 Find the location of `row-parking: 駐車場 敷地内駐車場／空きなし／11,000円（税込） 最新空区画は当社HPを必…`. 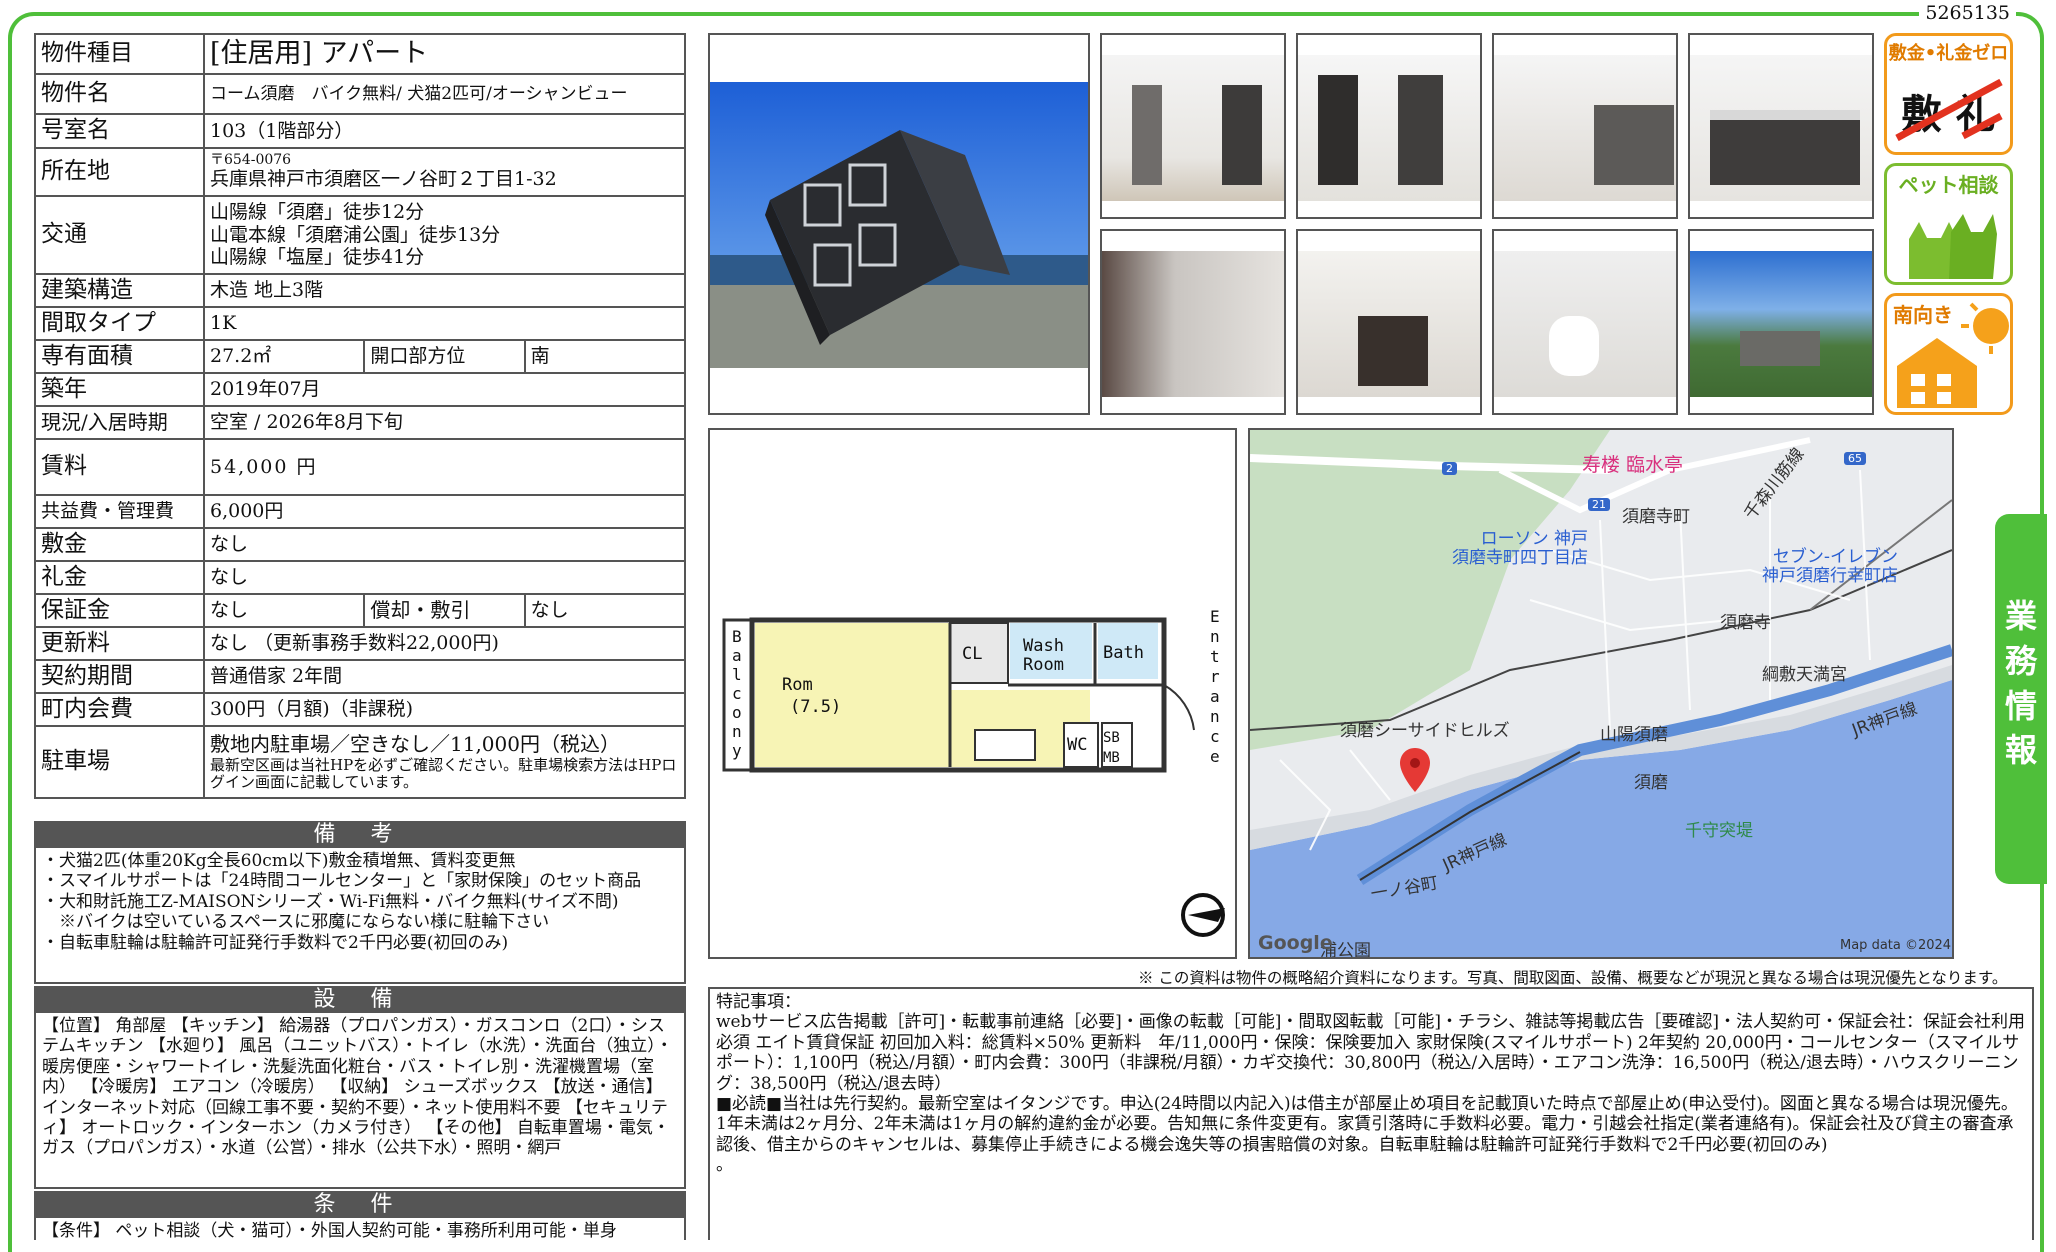

row-parking: 駐車場 敷地内駐車場／空きなし／11,000円（税込） 最新空区画は当社HPを必… is located at coordinates (360, 762).